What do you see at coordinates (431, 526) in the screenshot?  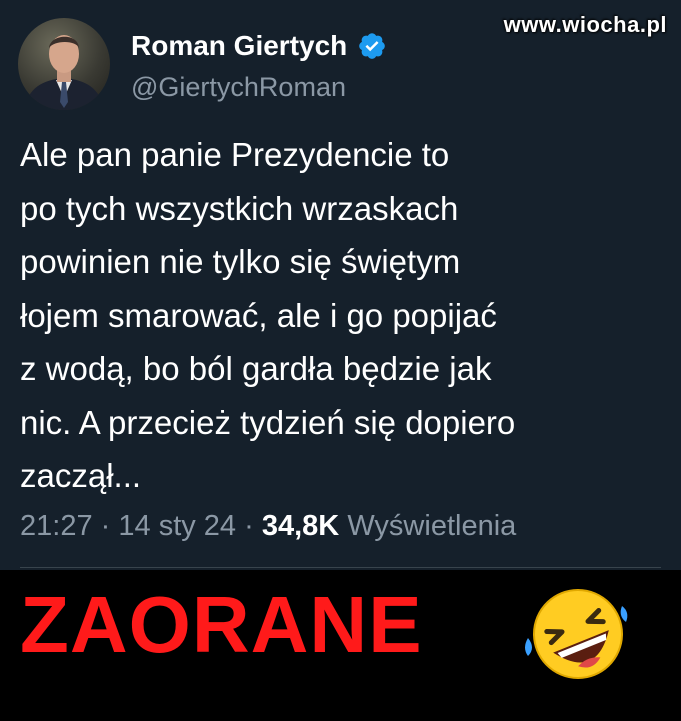 I see `views-label: Wyświetlenia` at bounding box center [431, 526].